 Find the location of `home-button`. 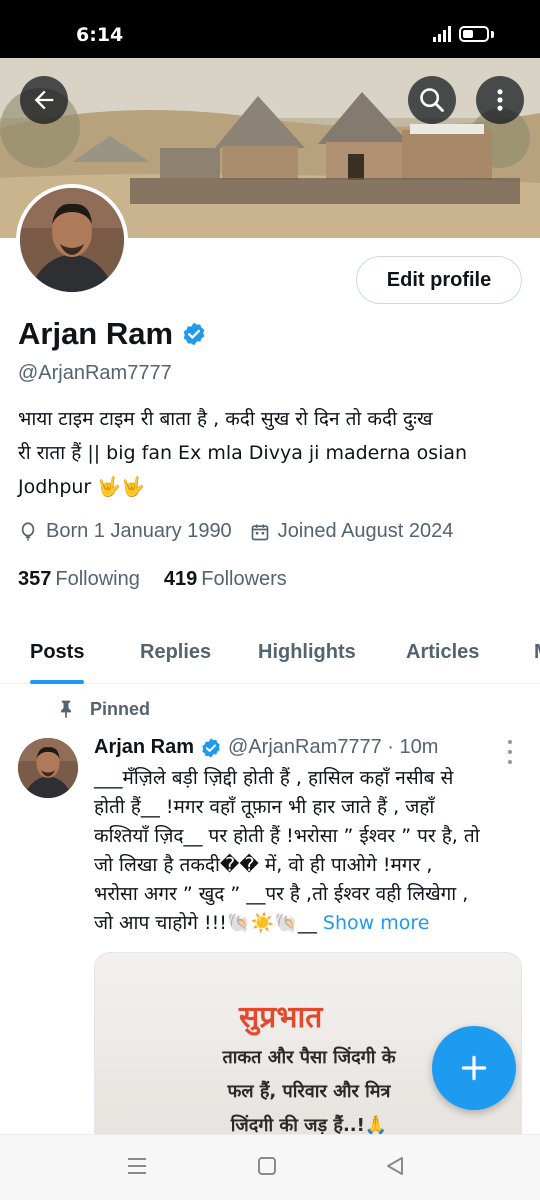

home-button is located at coordinates (267, 1168).